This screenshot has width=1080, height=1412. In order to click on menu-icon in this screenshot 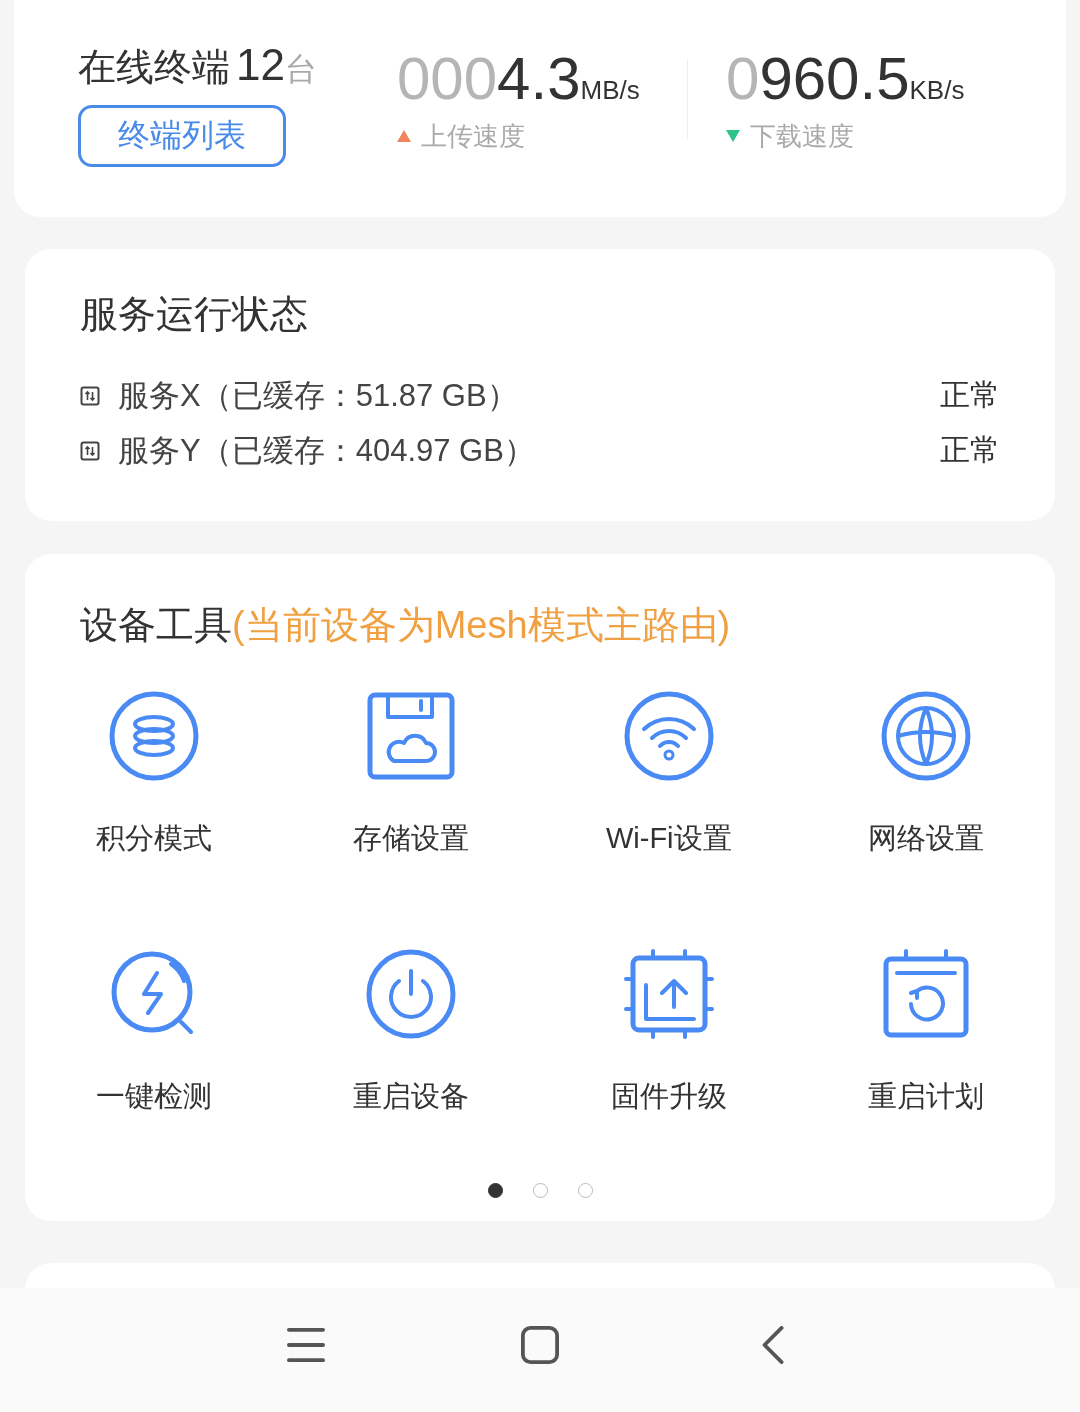, I will do `click(306, 1345)`.